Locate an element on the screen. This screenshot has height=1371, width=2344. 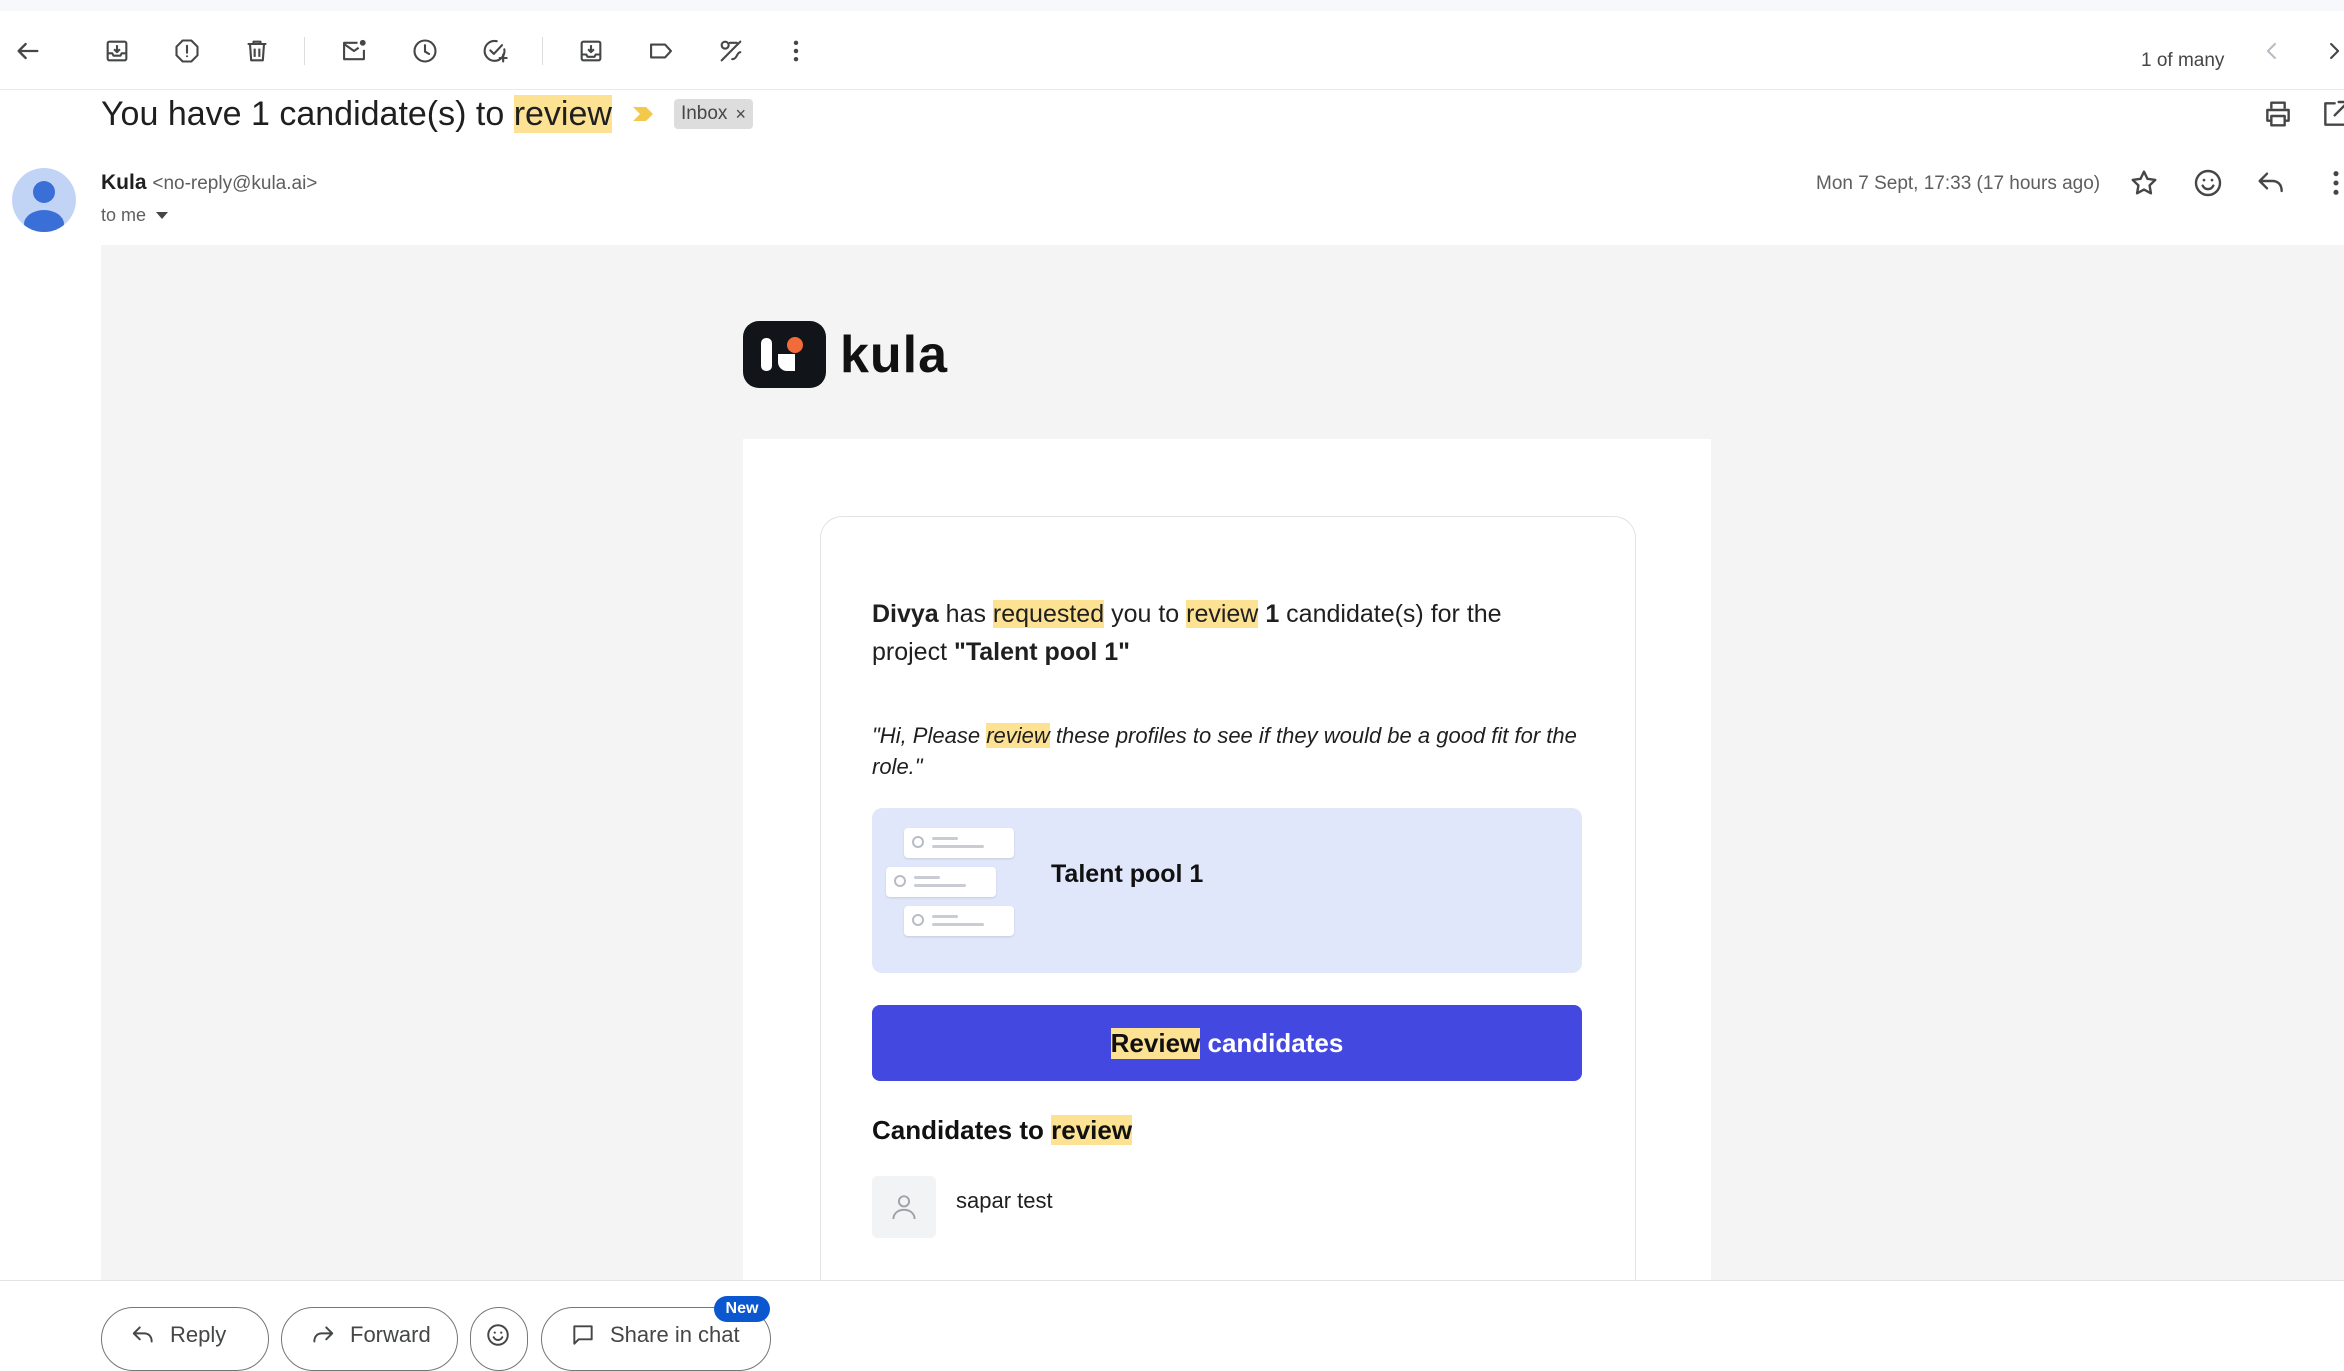
forward-button: Forward is located at coordinates (369, 1339).